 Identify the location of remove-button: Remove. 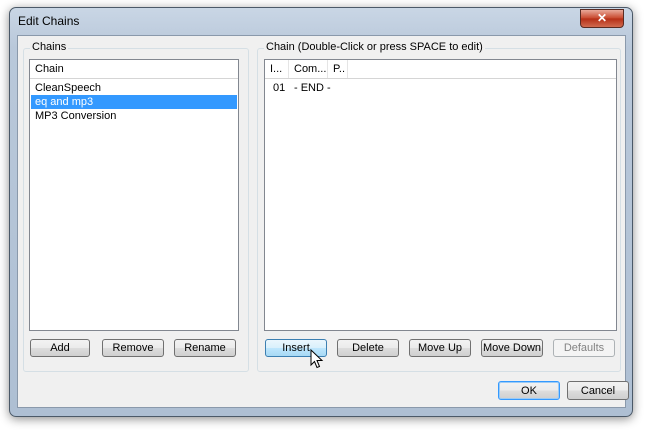
(133, 348).